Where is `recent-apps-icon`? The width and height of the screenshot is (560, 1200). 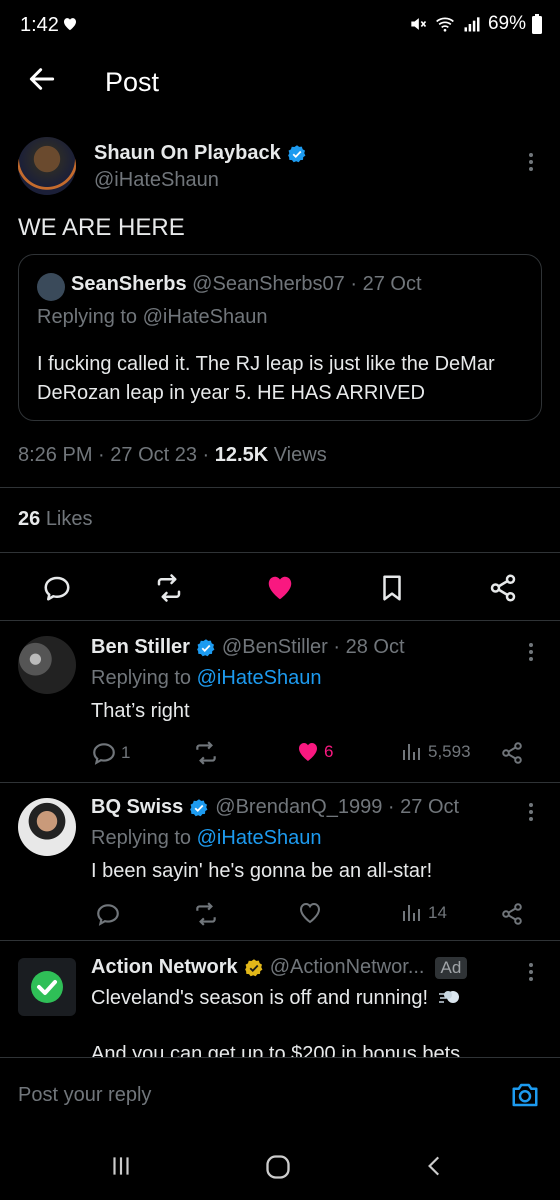
recent-apps-icon is located at coordinates (121, 1166).